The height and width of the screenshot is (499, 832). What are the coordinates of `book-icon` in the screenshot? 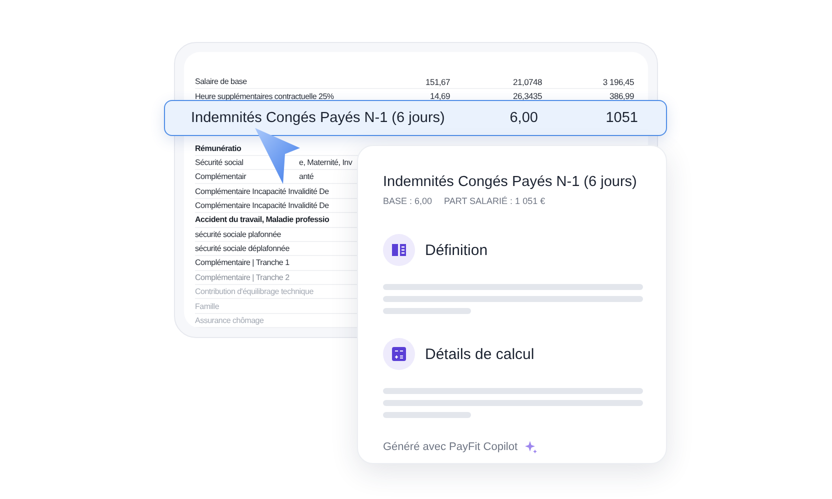 It's located at (399, 250).